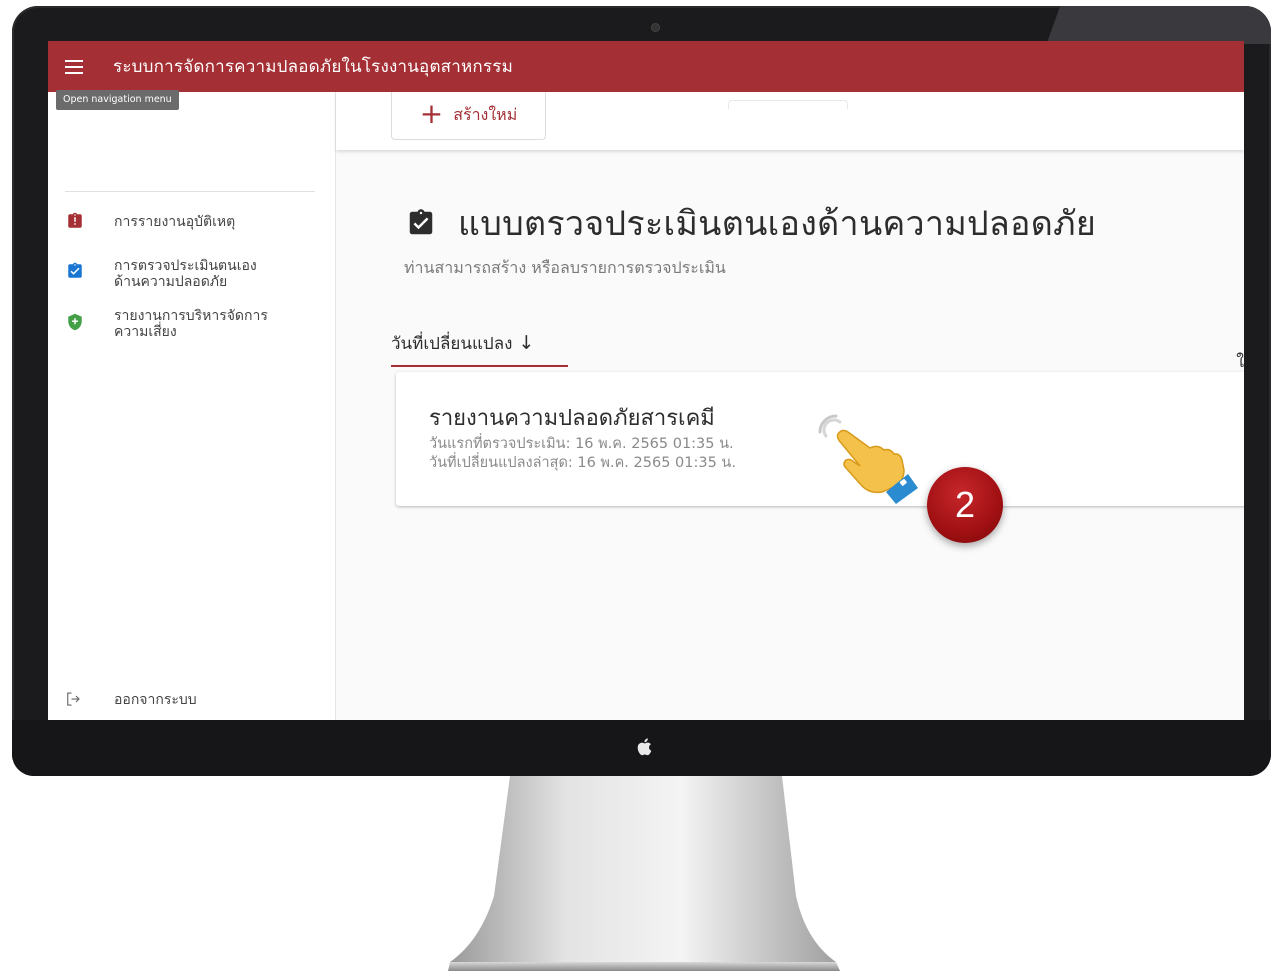 This screenshot has height=973, width=1271. I want to click on create-new-button: + สร้างใหม่, so click(468, 116).